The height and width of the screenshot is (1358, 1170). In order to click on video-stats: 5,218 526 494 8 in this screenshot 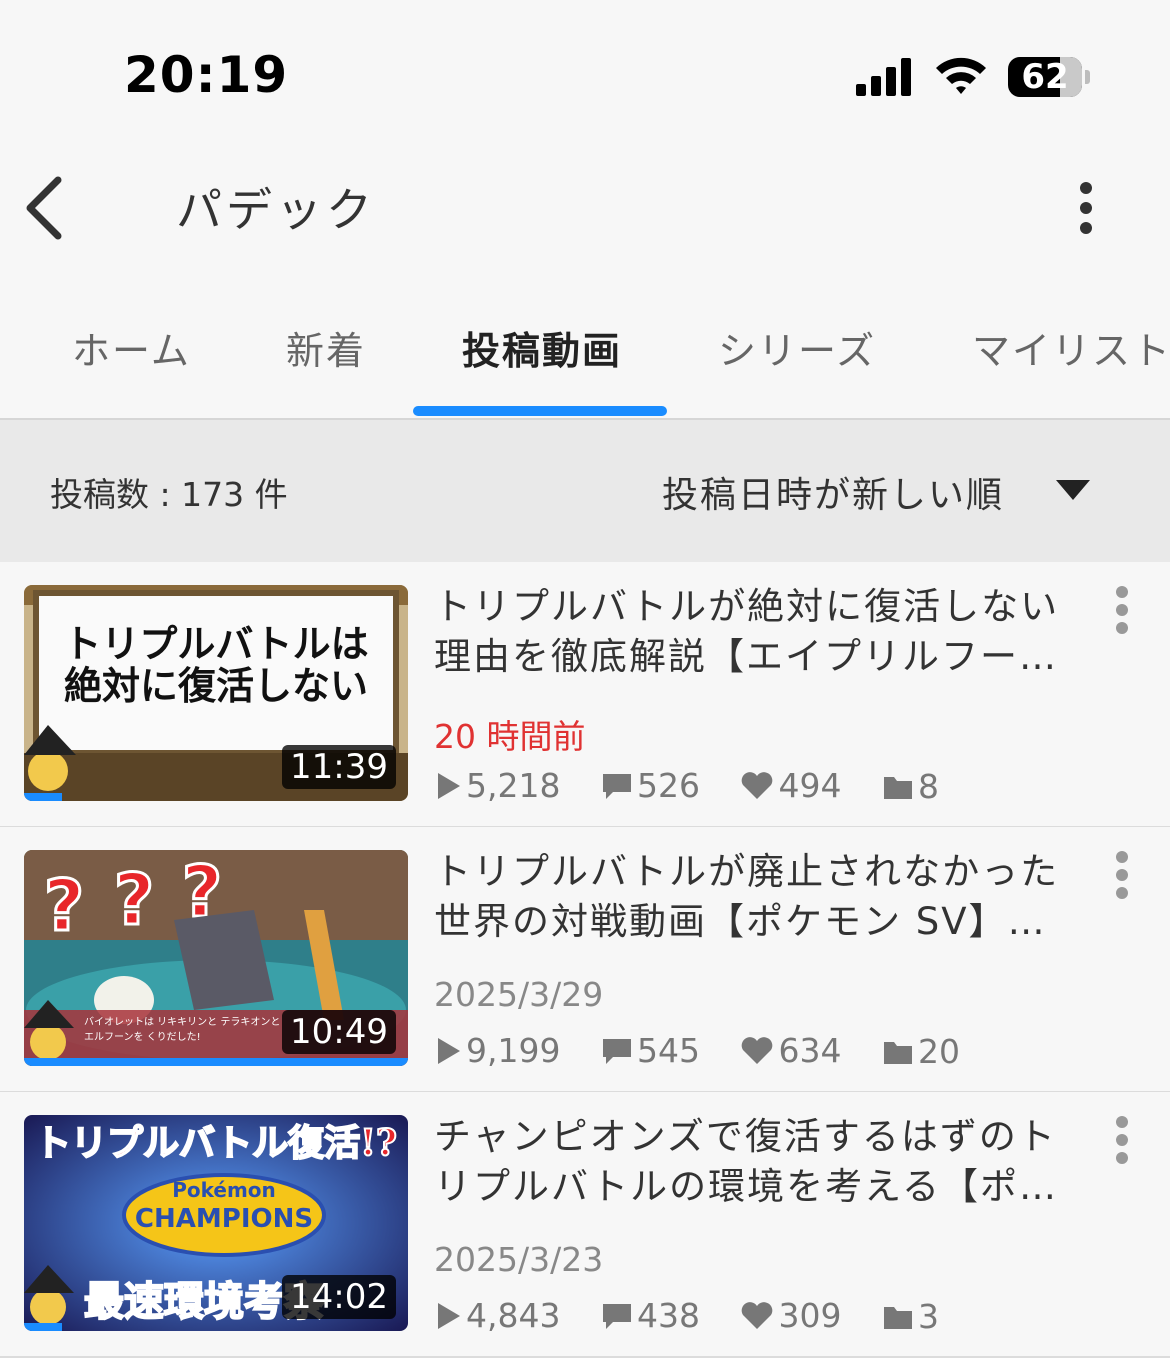, I will do `click(701, 786)`.